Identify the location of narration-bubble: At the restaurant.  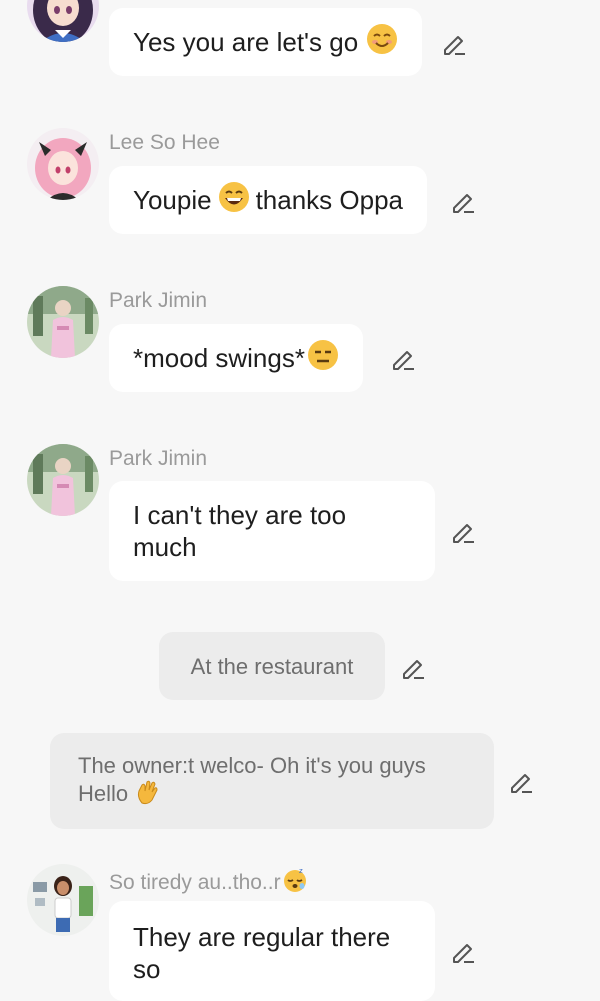
(272, 666).